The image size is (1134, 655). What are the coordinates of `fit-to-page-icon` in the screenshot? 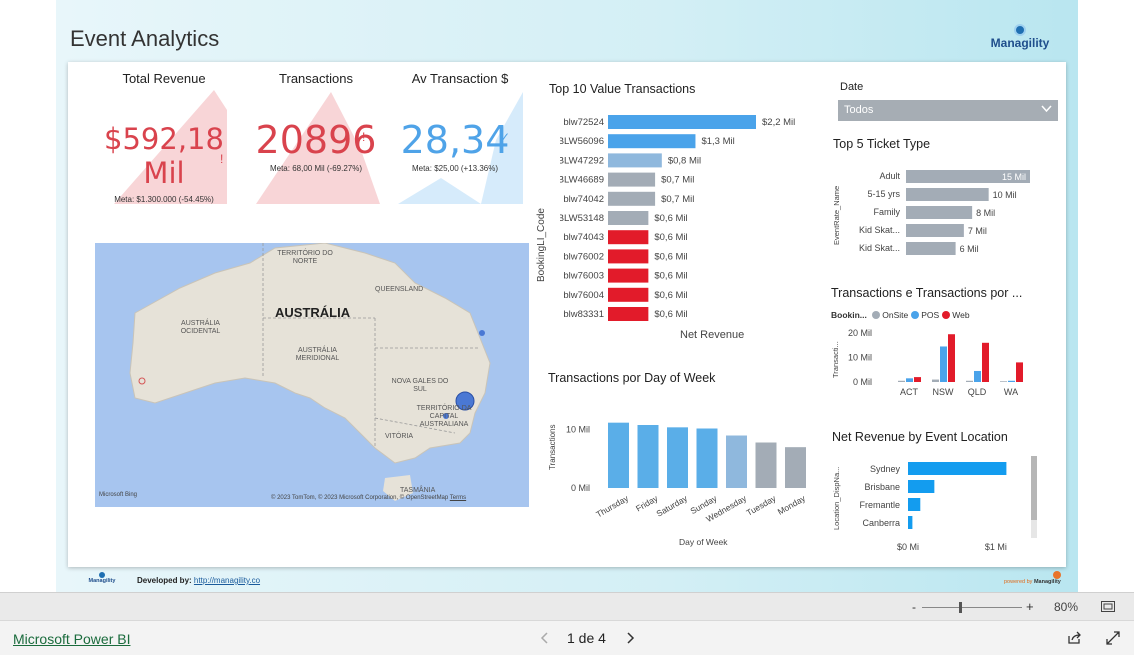 It's located at (1108, 606).